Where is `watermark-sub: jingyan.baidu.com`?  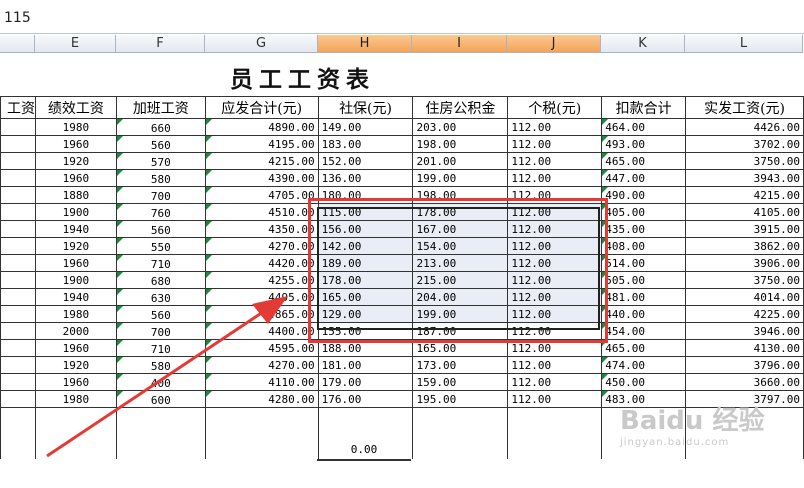 watermark-sub: jingyan.baidu.com is located at coordinates (675, 442).